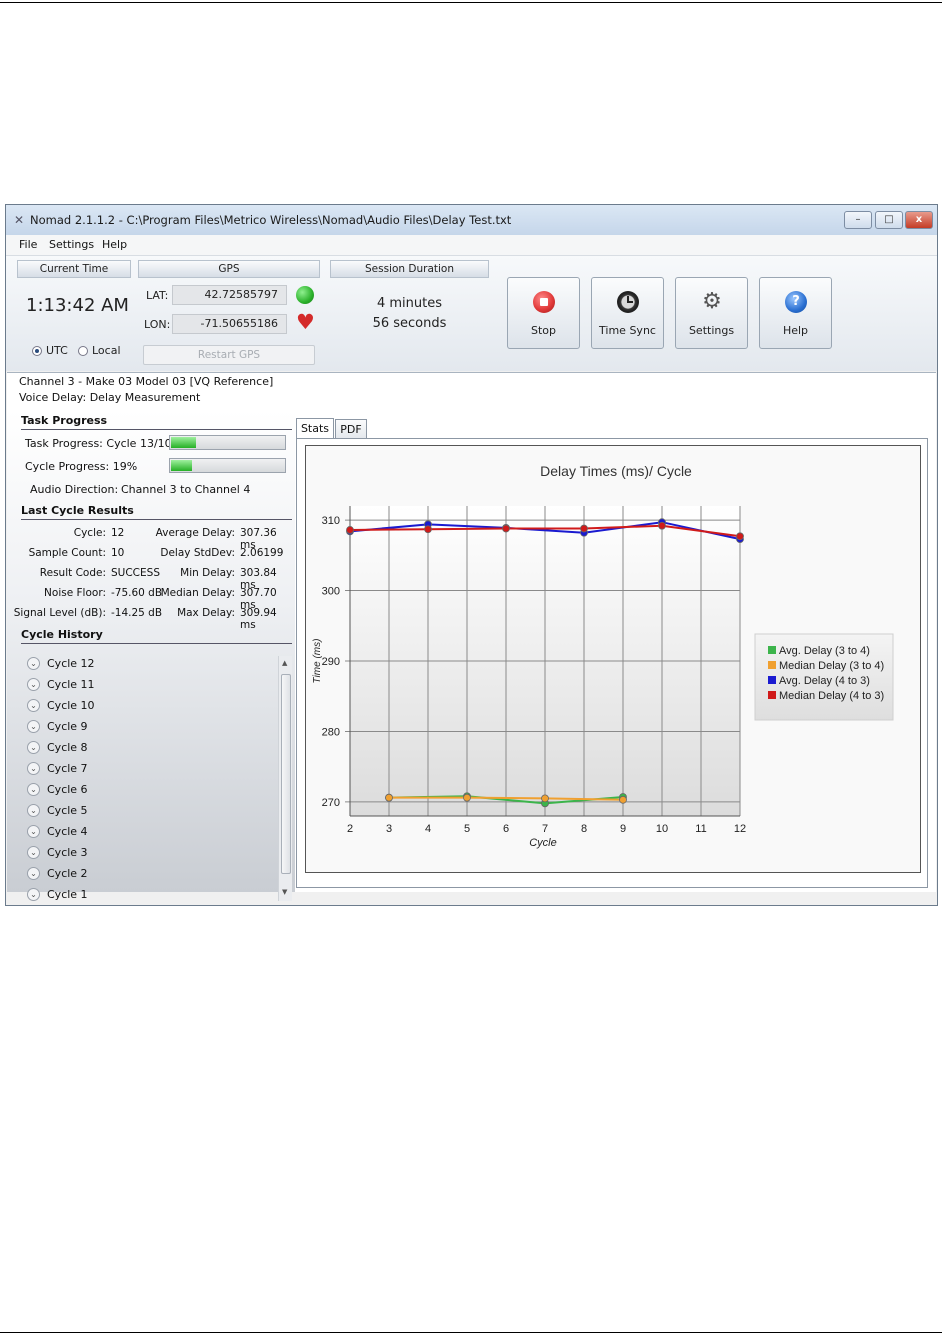  Describe the element at coordinates (229, 355) in the screenshot. I see `restart-gps-button: Restart GPS` at that location.